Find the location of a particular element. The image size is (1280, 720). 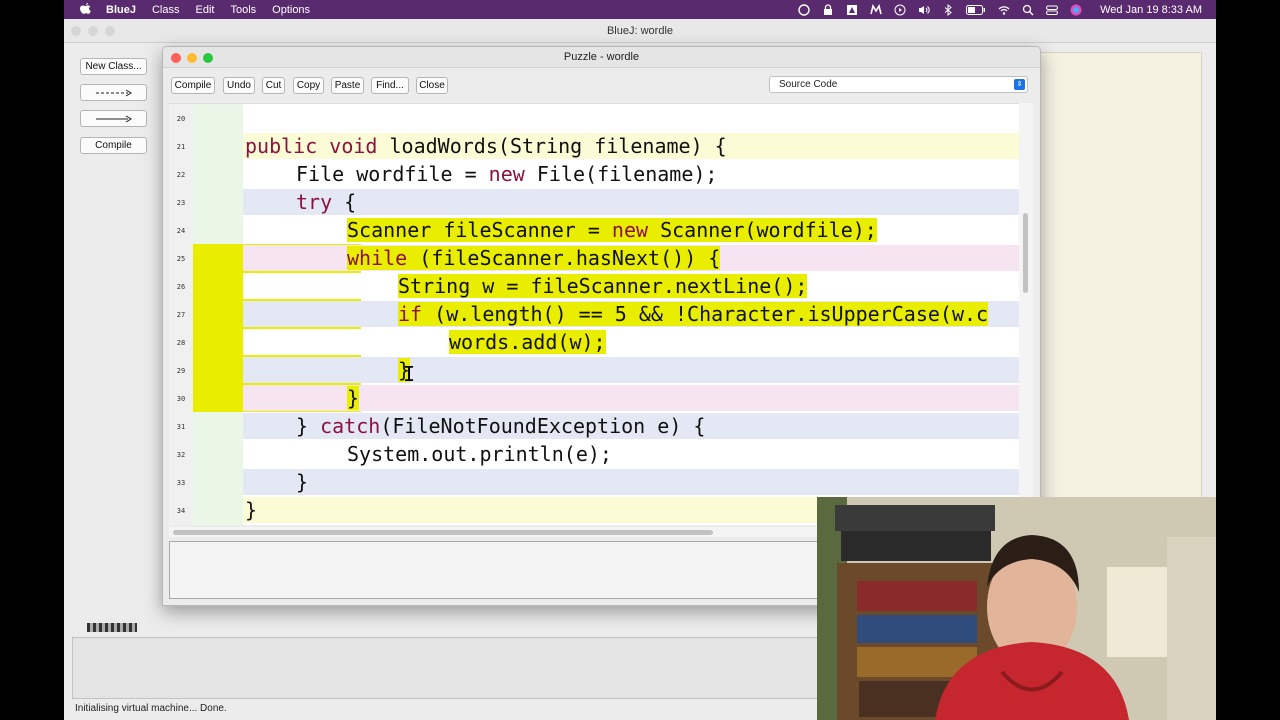

code-line: 26 String w = fileScanner.nextLine(); is located at coordinates (594, 286).